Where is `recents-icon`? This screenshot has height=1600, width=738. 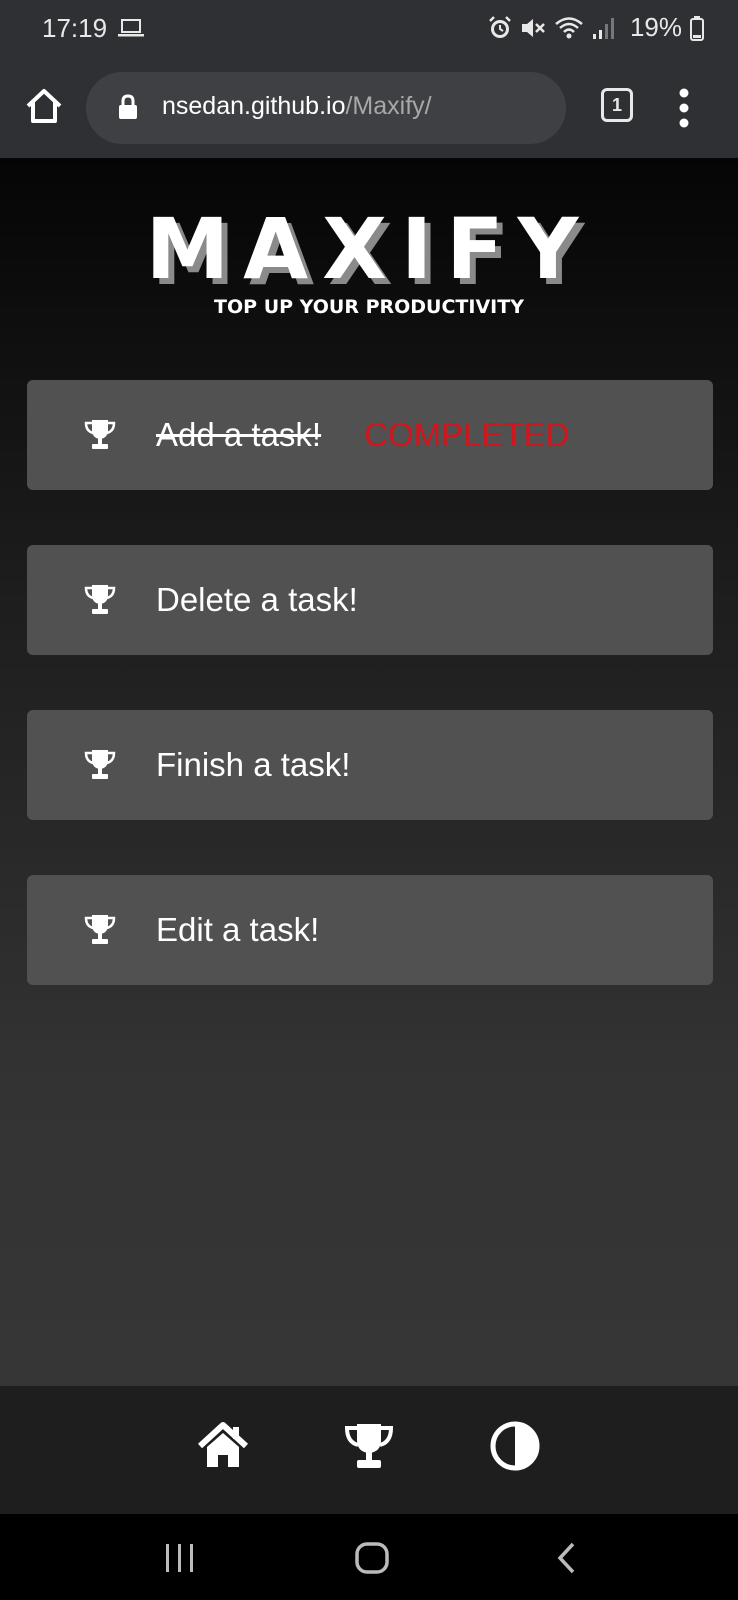
recents-icon is located at coordinates (180, 1558).